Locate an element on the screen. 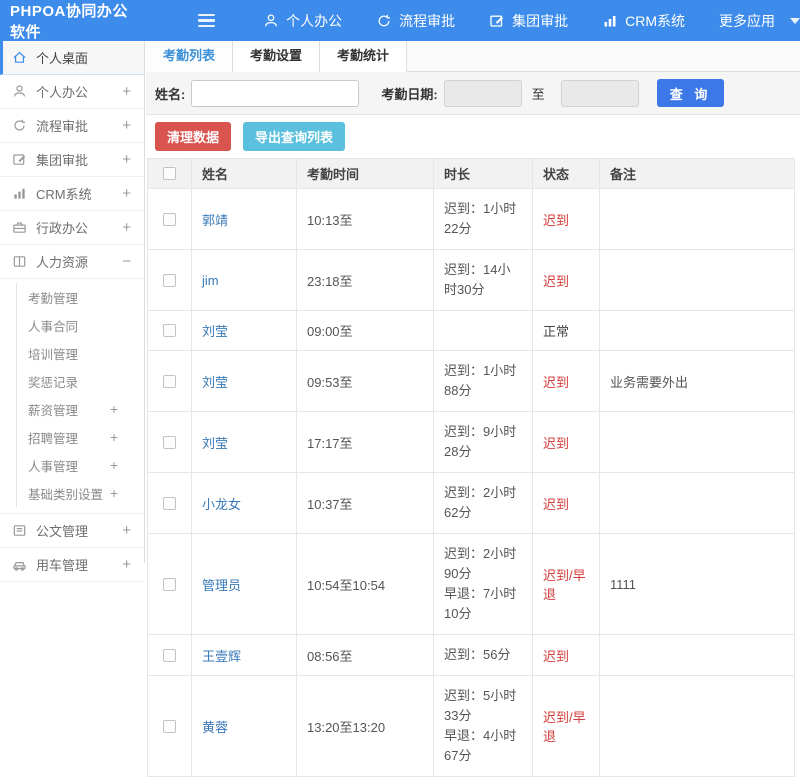 The width and height of the screenshot is (800, 777). sidebar-subitem-salary-management: 薪资管理 + is located at coordinates (80, 409).